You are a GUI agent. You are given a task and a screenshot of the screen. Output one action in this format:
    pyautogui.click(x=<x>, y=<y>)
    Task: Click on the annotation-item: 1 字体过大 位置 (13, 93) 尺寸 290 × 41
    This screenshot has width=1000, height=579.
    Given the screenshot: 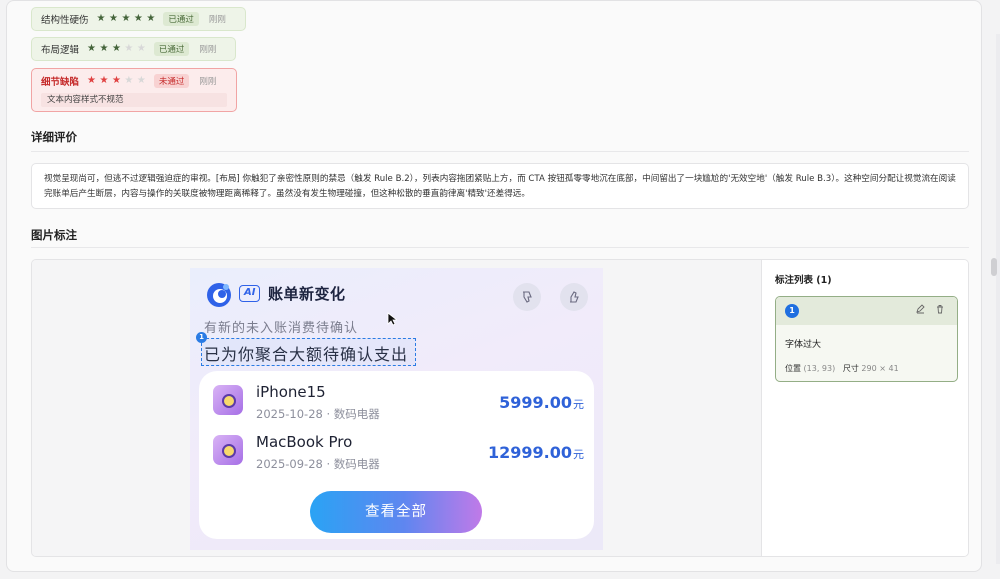 What is the action you would take?
    pyautogui.click(x=866, y=339)
    